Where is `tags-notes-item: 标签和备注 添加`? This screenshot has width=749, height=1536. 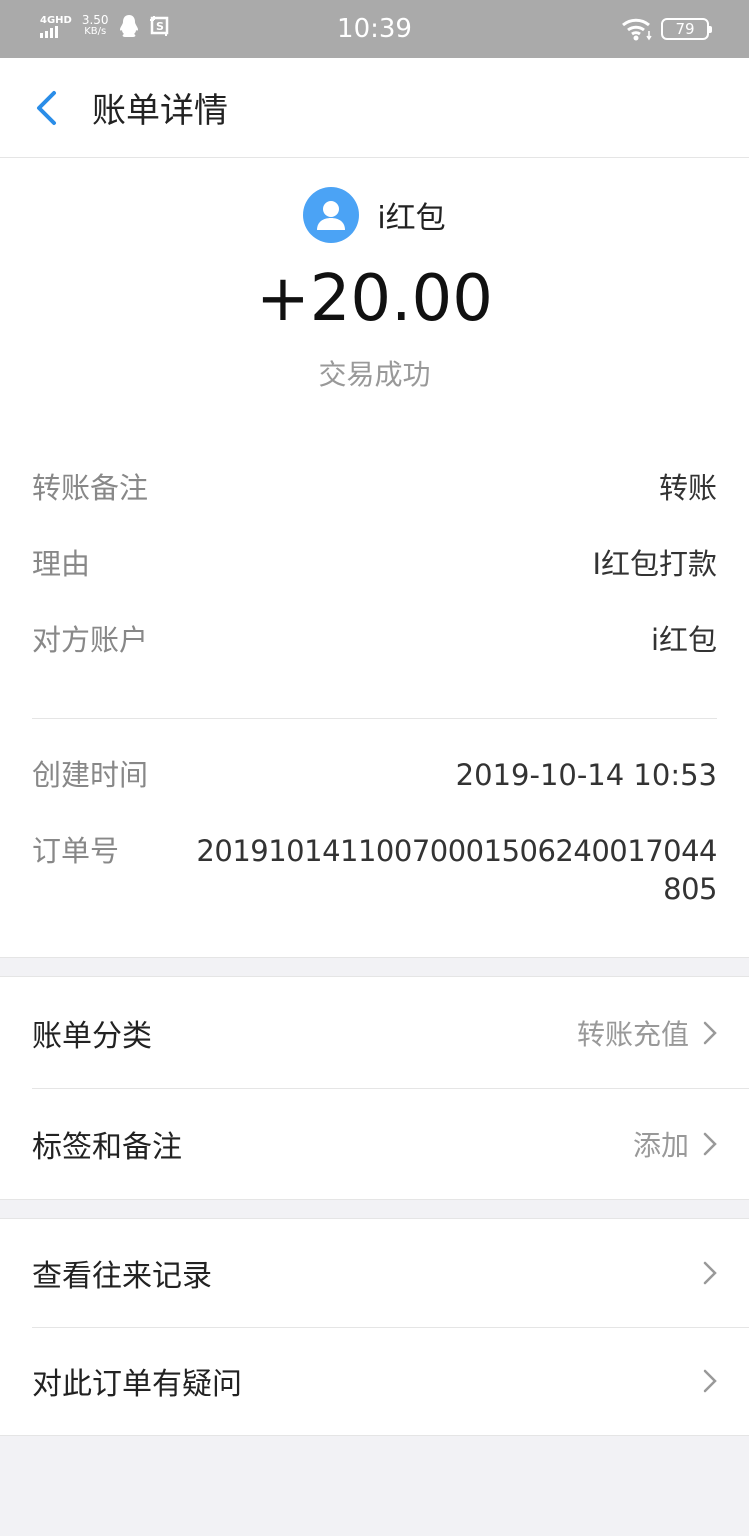 tags-notes-item: 标签和备注 添加 is located at coordinates (374, 1143).